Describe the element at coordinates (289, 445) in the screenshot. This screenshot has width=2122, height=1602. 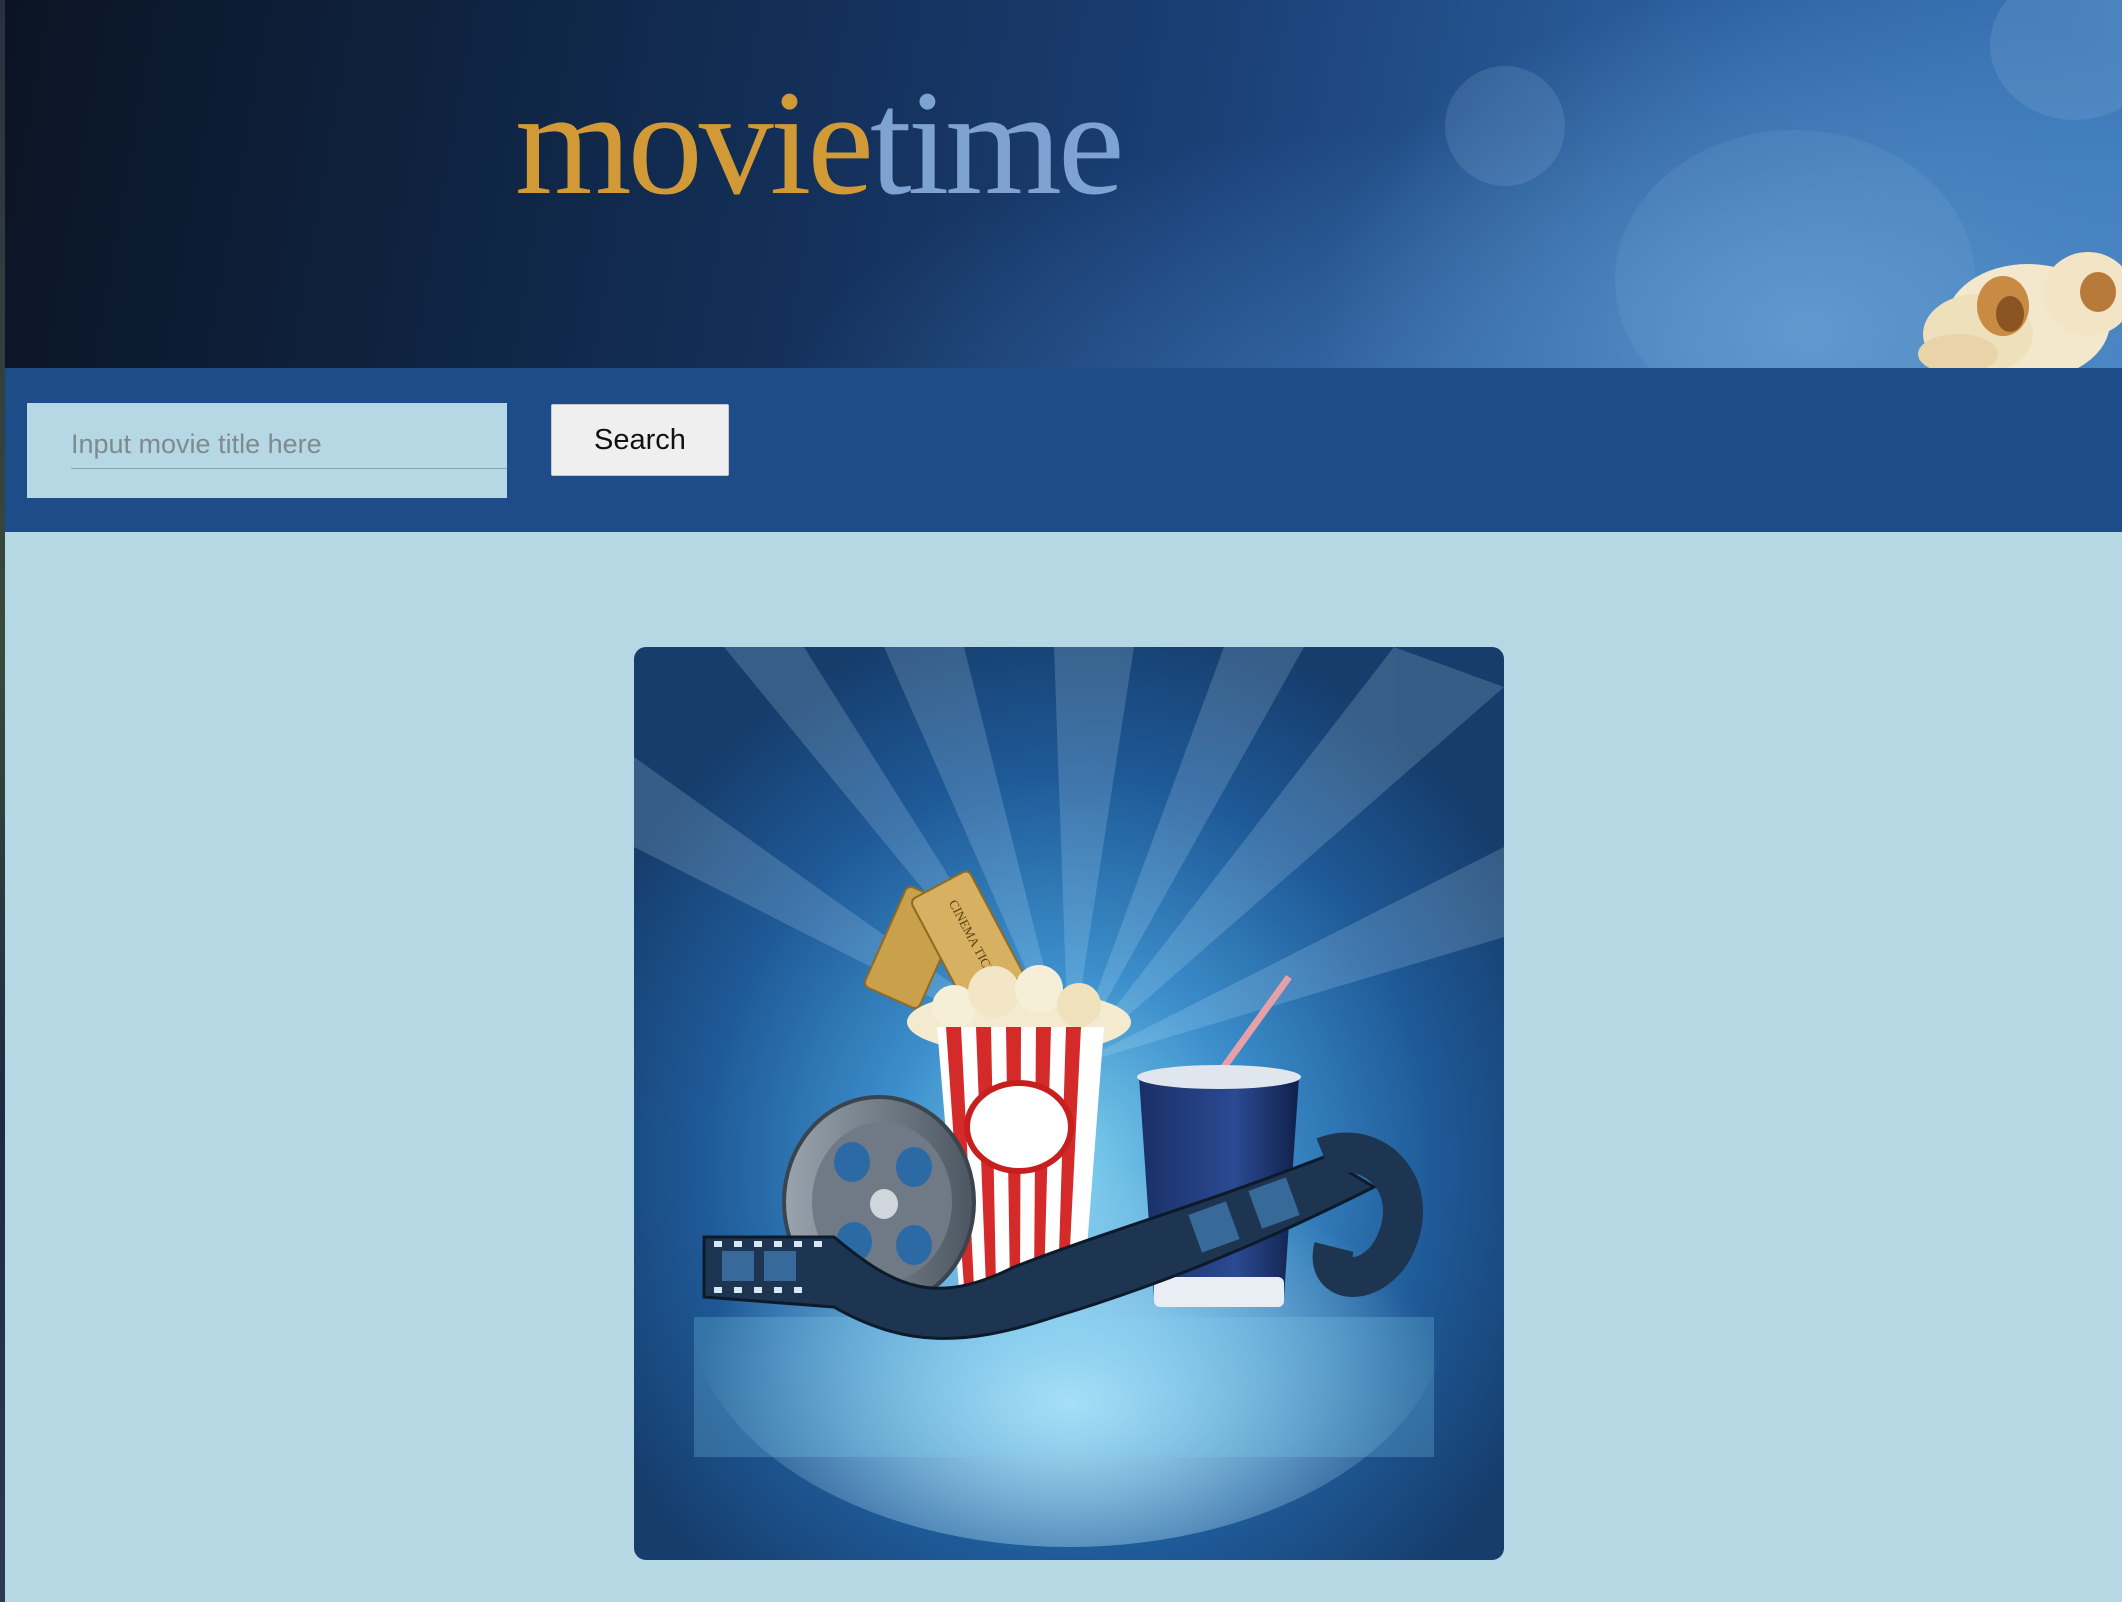
I see `search-input` at that location.